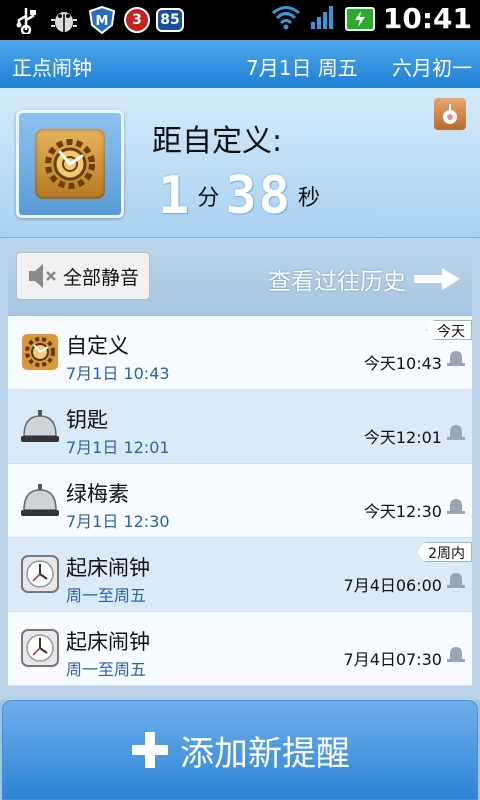 The height and width of the screenshot is (800, 480). What do you see at coordinates (26, 20) in the screenshot?
I see `usb-icon` at bounding box center [26, 20].